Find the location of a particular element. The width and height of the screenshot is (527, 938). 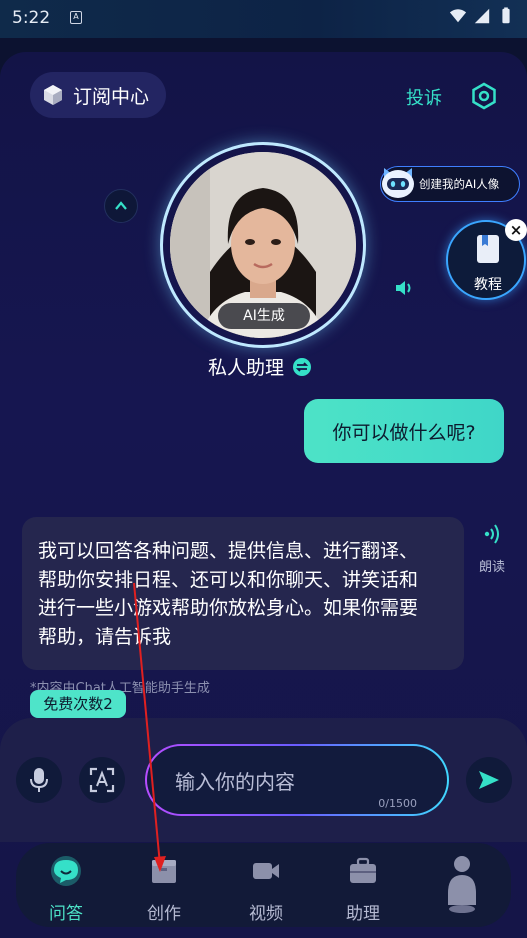

video-camera-icon is located at coordinates (266, 871).